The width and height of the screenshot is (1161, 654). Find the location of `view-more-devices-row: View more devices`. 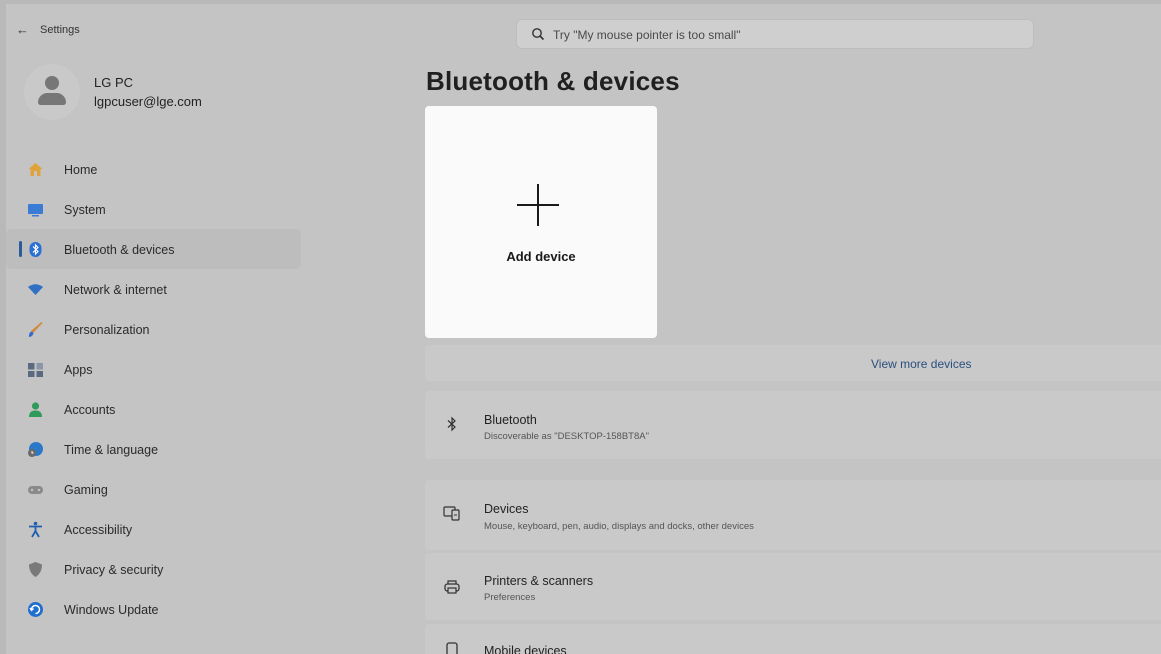

view-more-devices-row: View more devices is located at coordinates (793, 363).